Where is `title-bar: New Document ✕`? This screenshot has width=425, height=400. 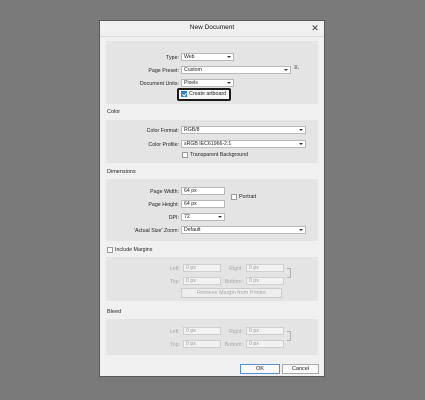
title-bar: New Document ✕ is located at coordinates (212, 29).